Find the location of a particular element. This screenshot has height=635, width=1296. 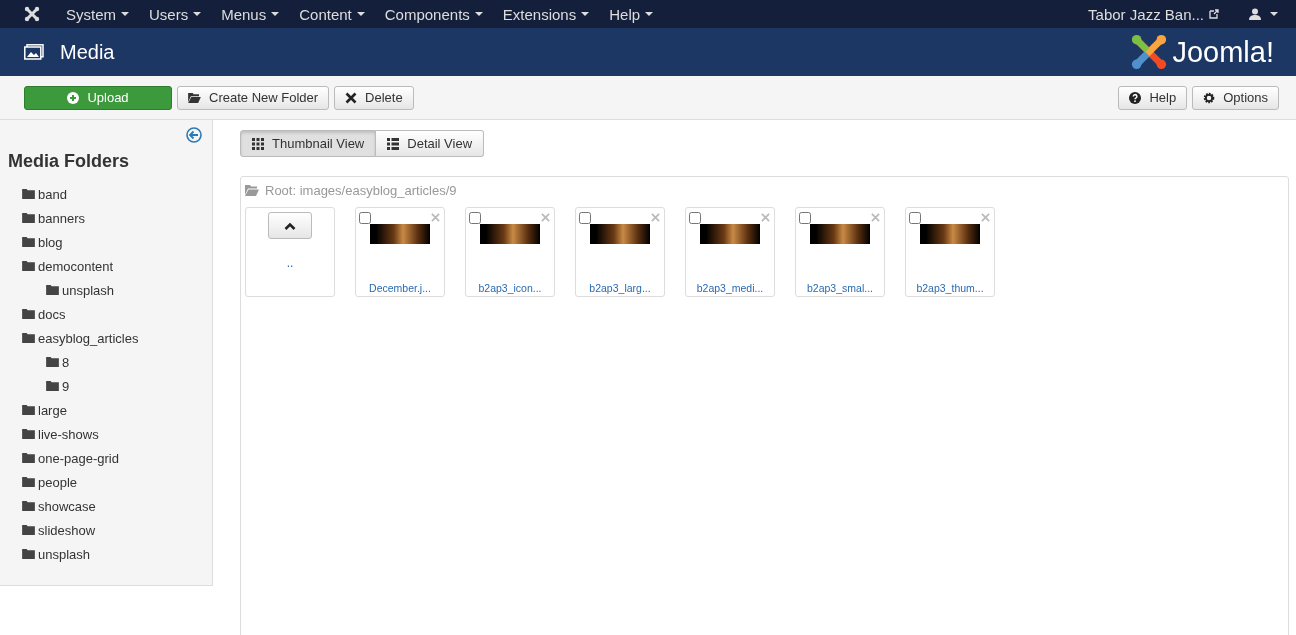

image-icon is located at coordinates (34, 52).